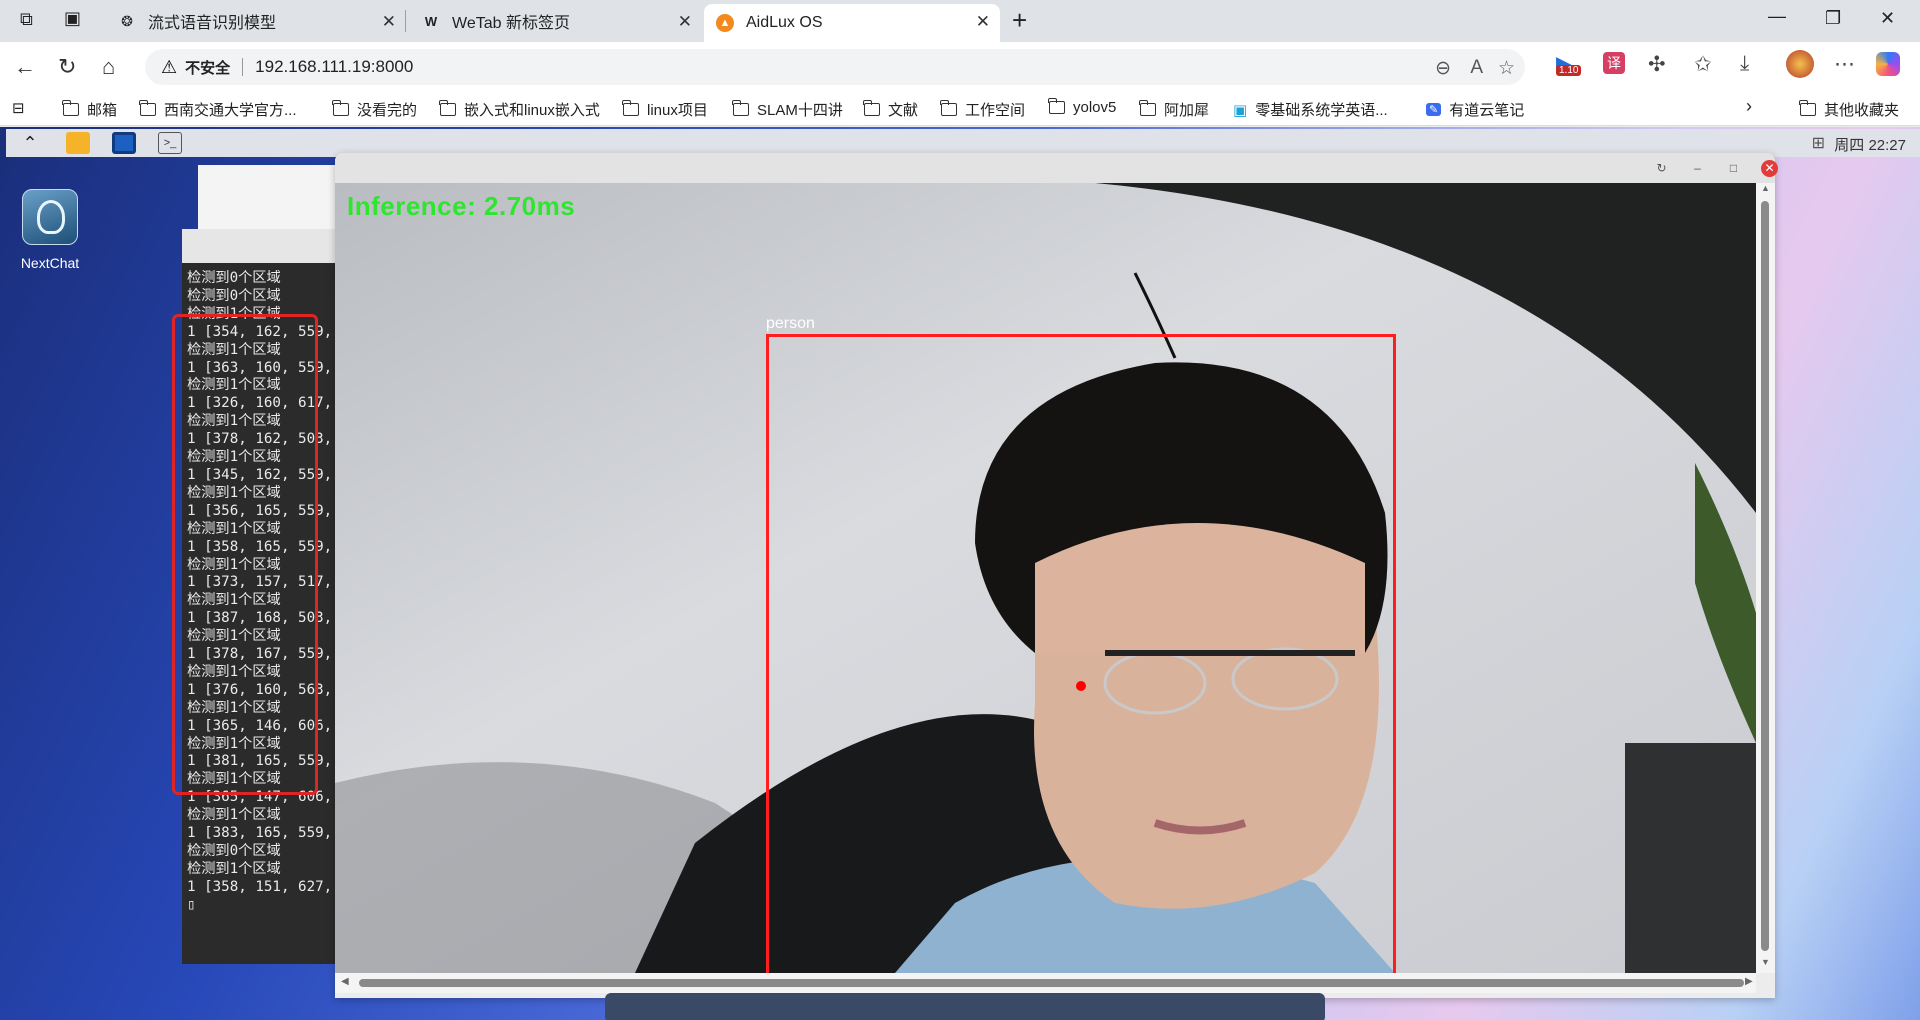  Describe the element at coordinates (1888, 64) in the screenshot. I see `copilot-icon` at that location.